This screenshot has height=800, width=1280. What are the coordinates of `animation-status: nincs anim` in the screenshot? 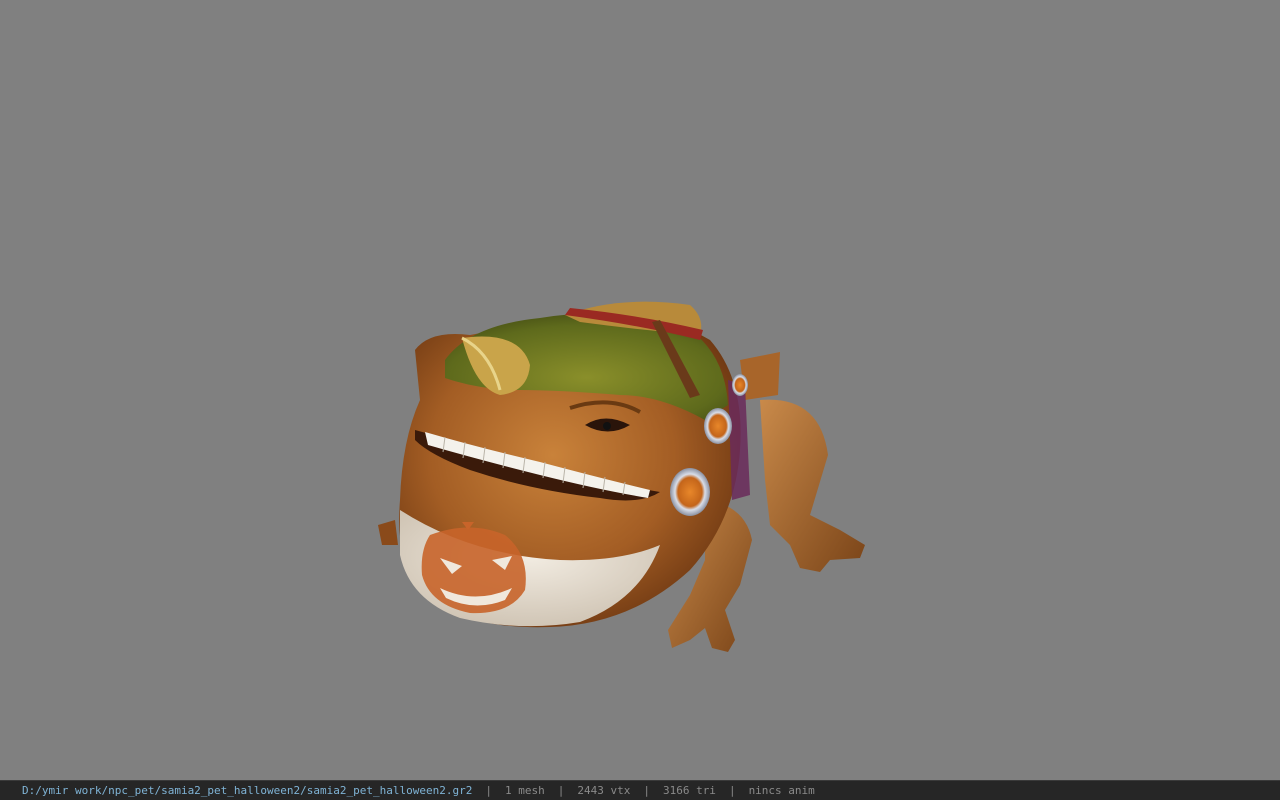 It's located at (781, 790).